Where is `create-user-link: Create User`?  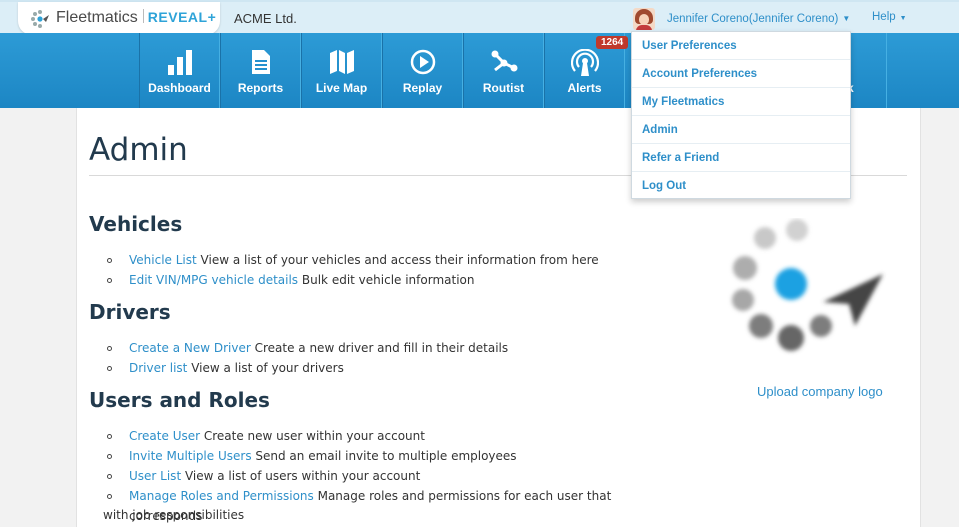
create-user-link: Create User is located at coordinates (164, 436).